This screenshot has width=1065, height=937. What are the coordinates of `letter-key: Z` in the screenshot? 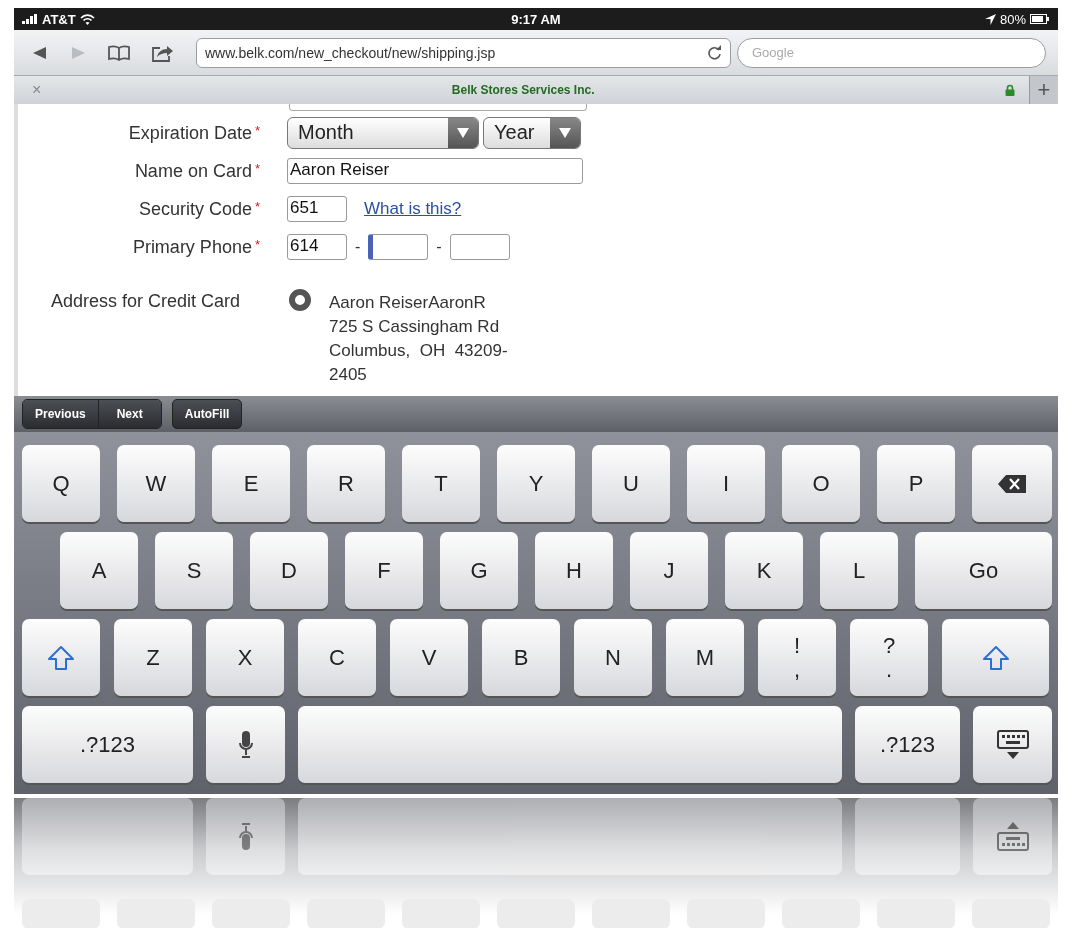 It's located at (153, 657).